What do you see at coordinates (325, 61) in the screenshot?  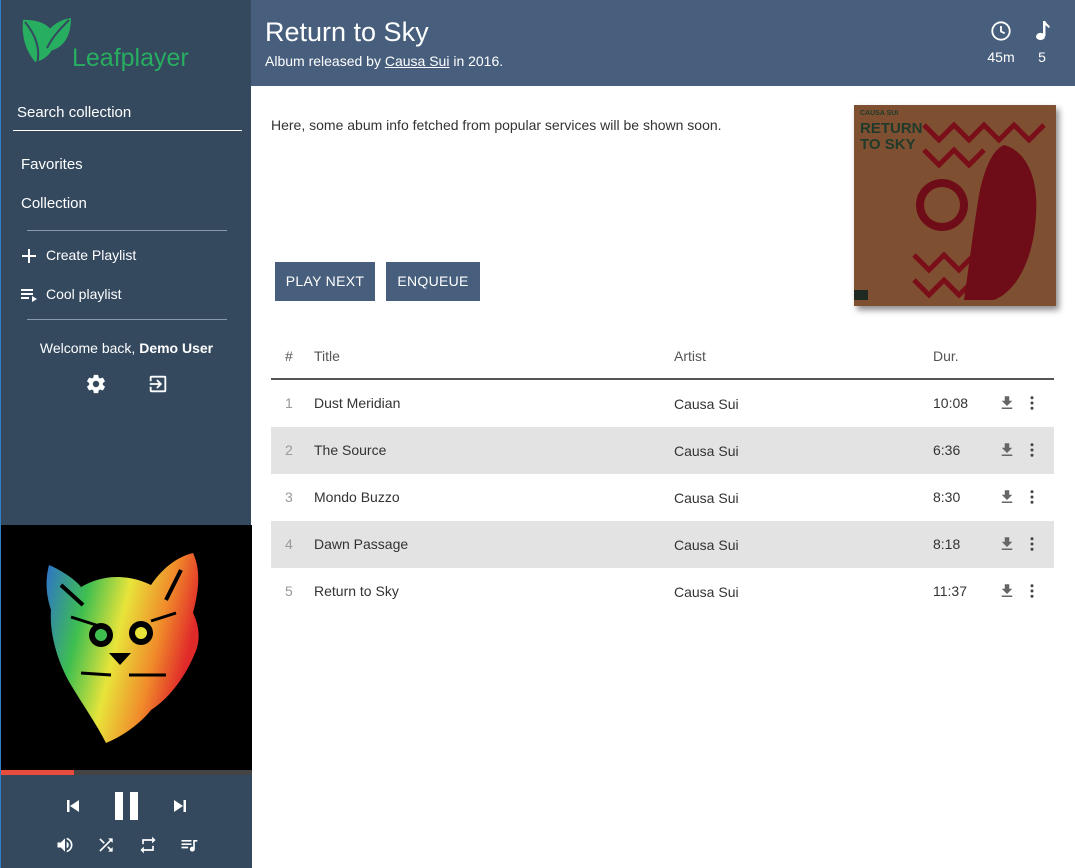 I see `album-subtitle-prefix: Album released by` at bounding box center [325, 61].